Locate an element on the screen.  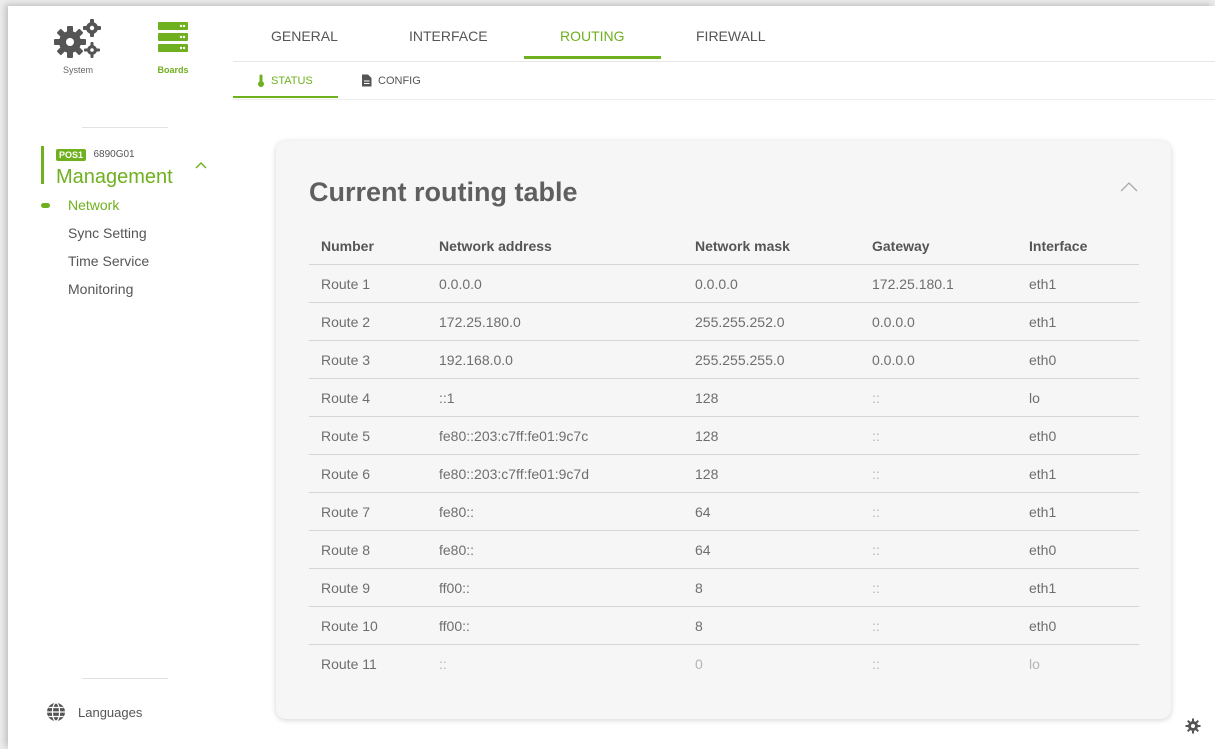
network-address: ::1 is located at coordinates (555, 397).